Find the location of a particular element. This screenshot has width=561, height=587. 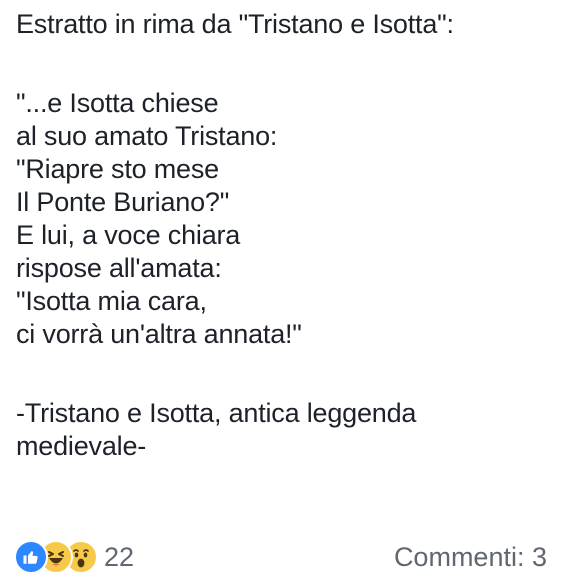

verse-line: al suo amato Tristano: is located at coordinates (147, 136).